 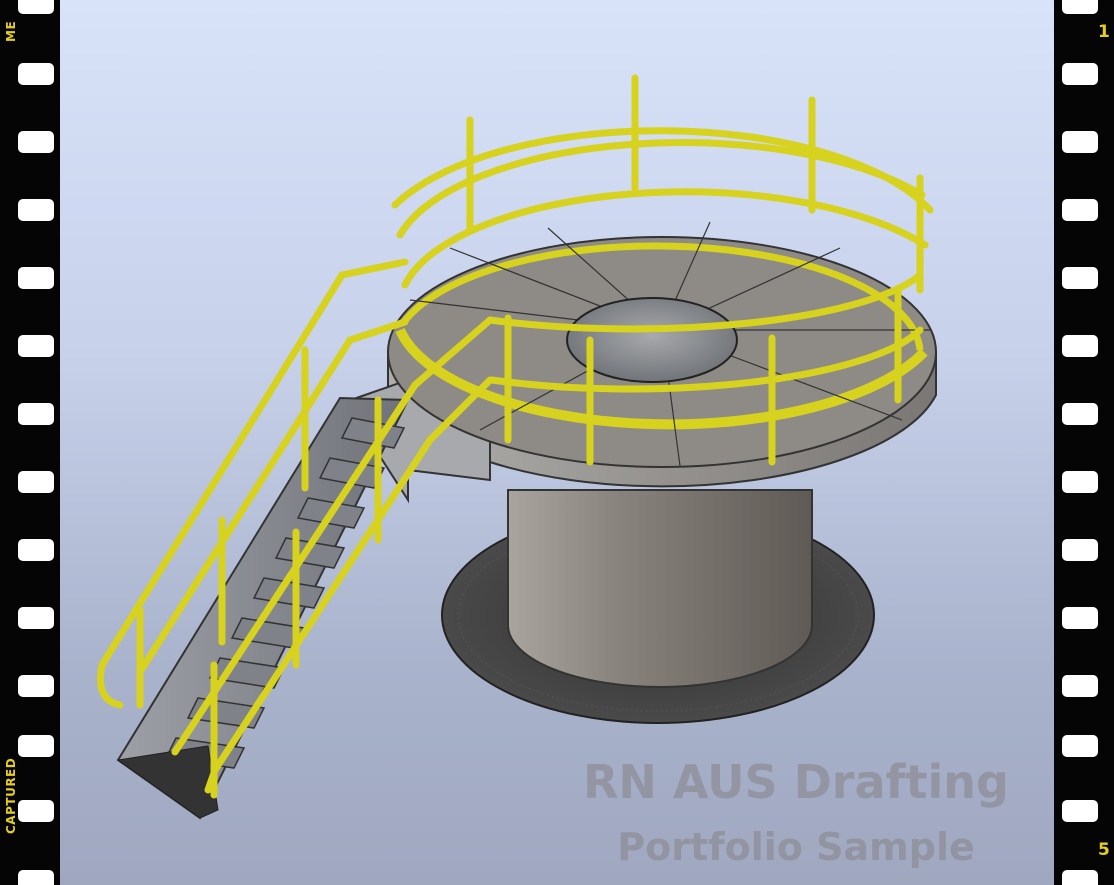 I want to click on watermark-title: RN AUS Drafting, so click(x=796, y=782).